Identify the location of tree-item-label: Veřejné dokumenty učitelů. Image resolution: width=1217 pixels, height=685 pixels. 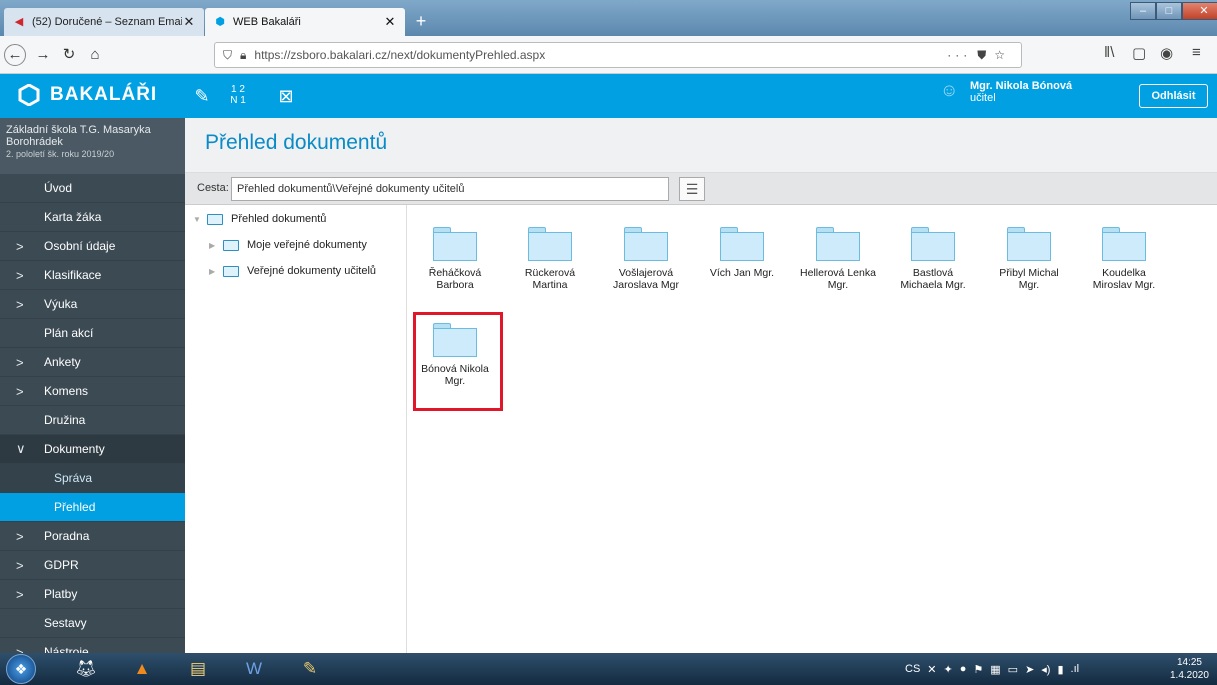
(312, 271).